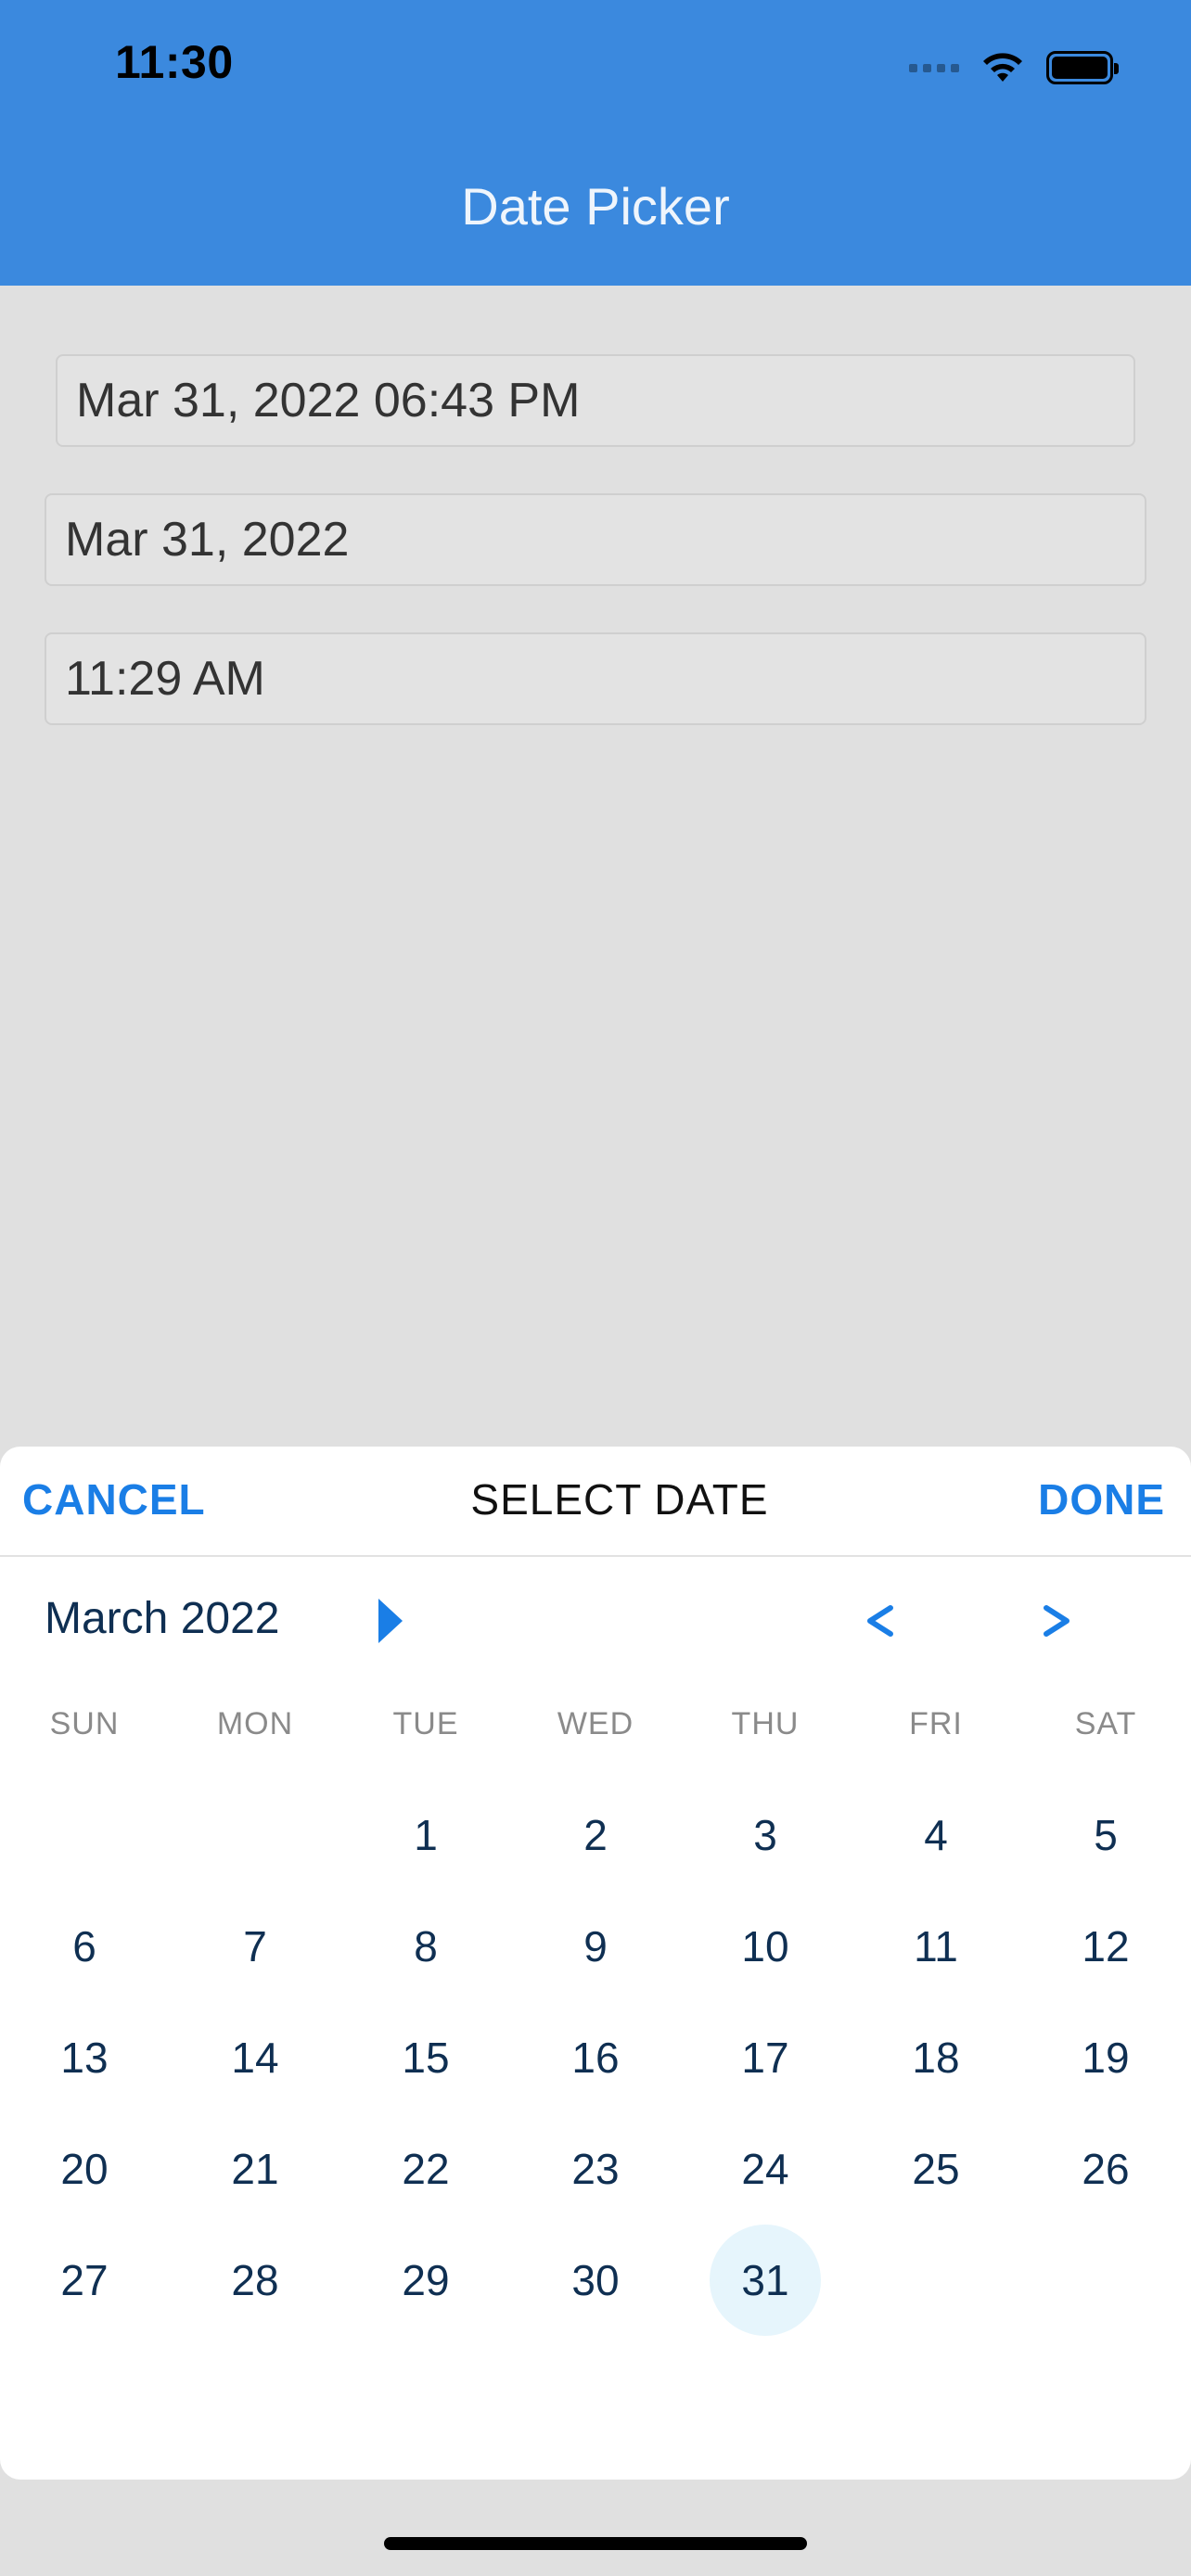 This screenshot has height=2576, width=1191. What do you see at coordinates (595, 2057) in the screenshot?
I see `calendar-day: 16` at bounding box center [595, 2057].